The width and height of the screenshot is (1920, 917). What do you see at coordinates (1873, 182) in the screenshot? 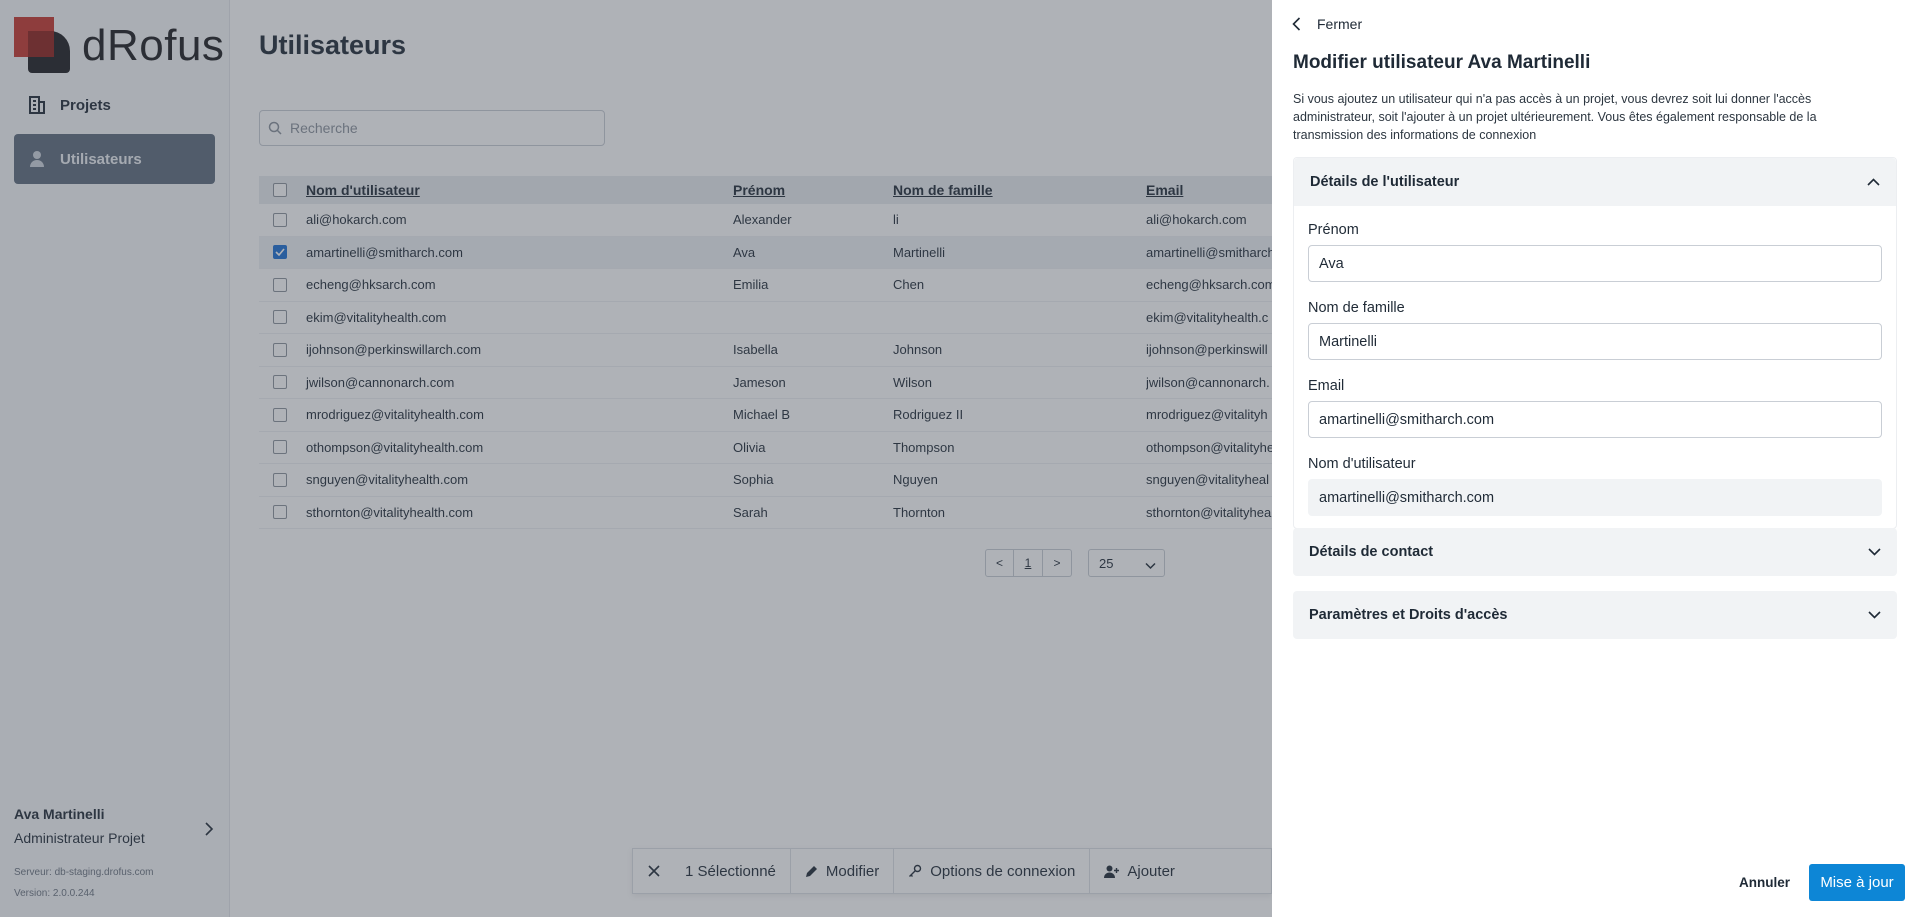
I see `chevron-up-icon` at bounding box center [1873, 182].